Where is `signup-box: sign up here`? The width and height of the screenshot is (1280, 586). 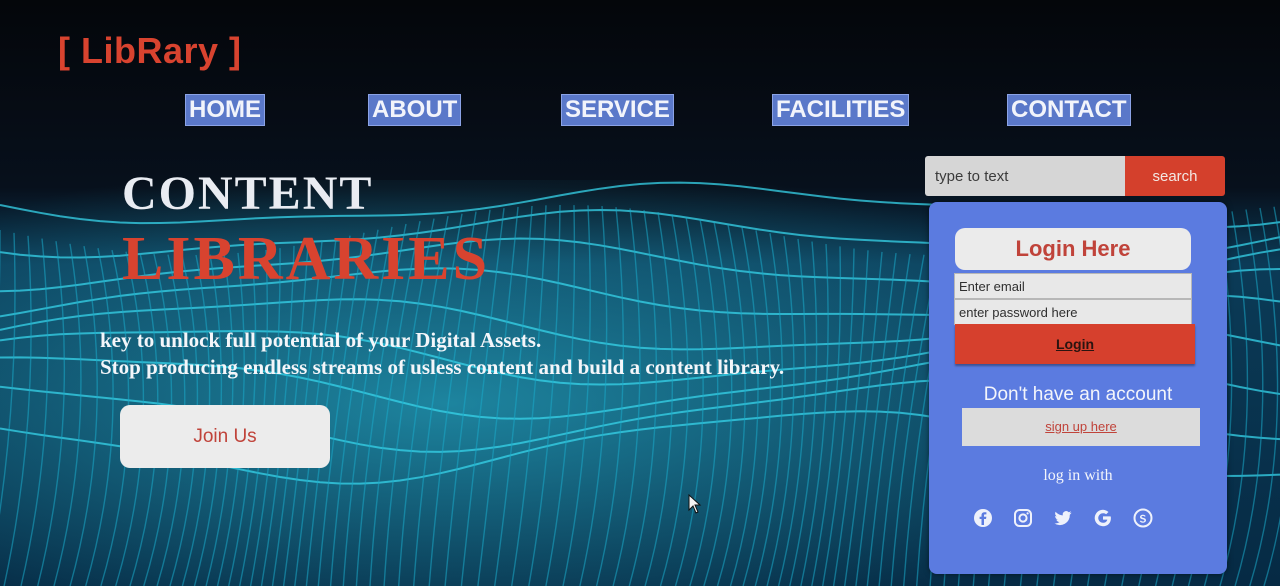
signup-box: sign up here is located at coordinates (1081, 427).